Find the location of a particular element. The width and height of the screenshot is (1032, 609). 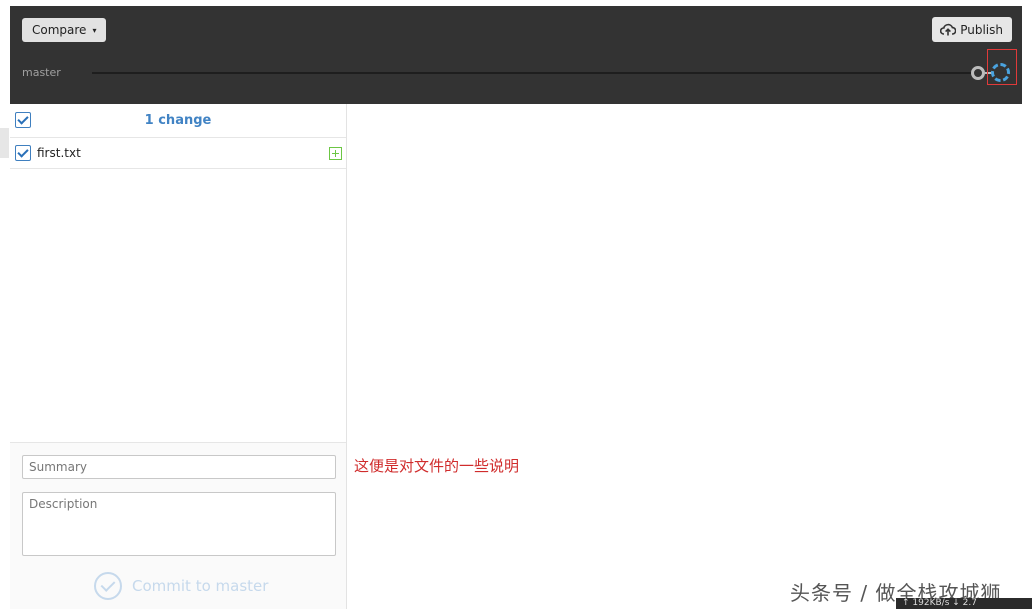

highlight-annotation-box is located at coordinates (1002, 67).